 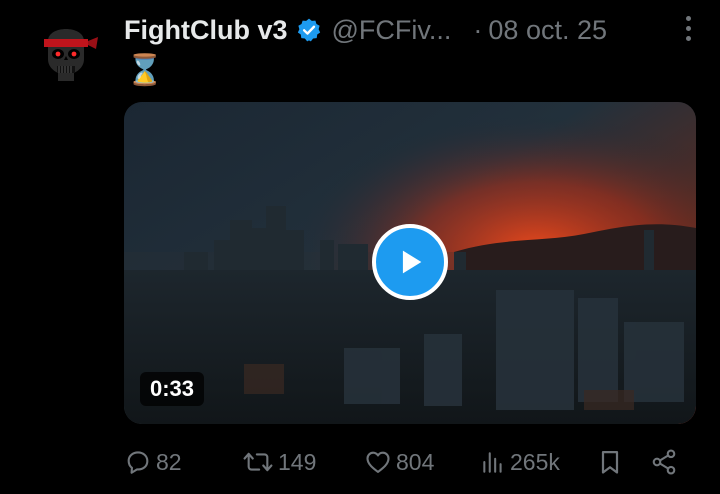 I want to click on reply-button: 82, so click(x=153, y=462).